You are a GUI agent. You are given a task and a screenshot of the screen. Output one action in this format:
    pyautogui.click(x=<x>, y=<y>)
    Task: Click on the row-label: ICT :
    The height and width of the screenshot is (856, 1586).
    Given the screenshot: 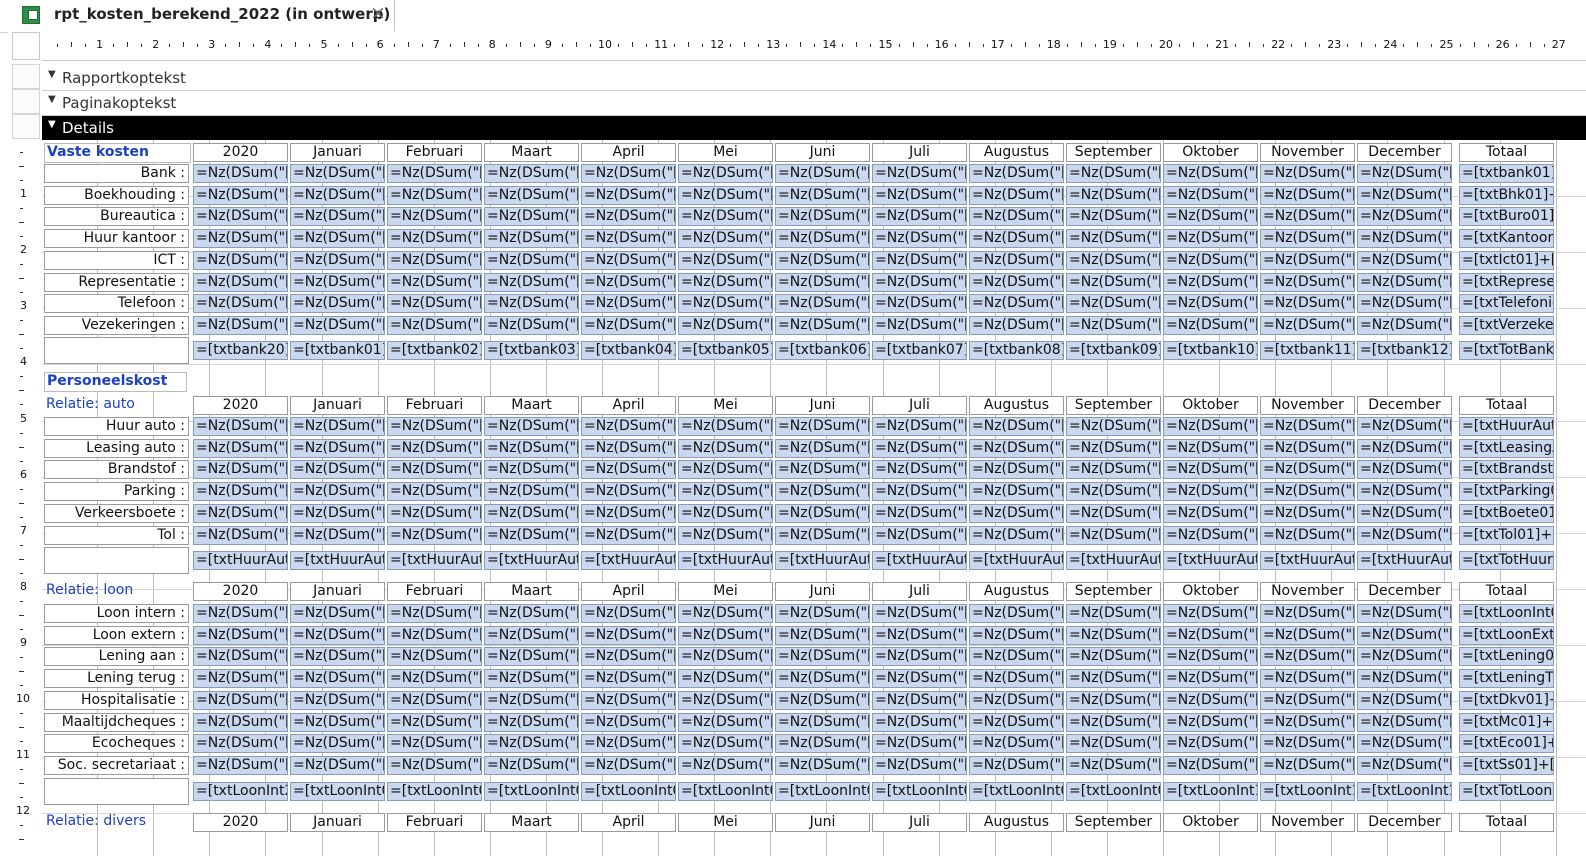 What is the action you would take?
    pyautogui.click(x=116, y=260)
    